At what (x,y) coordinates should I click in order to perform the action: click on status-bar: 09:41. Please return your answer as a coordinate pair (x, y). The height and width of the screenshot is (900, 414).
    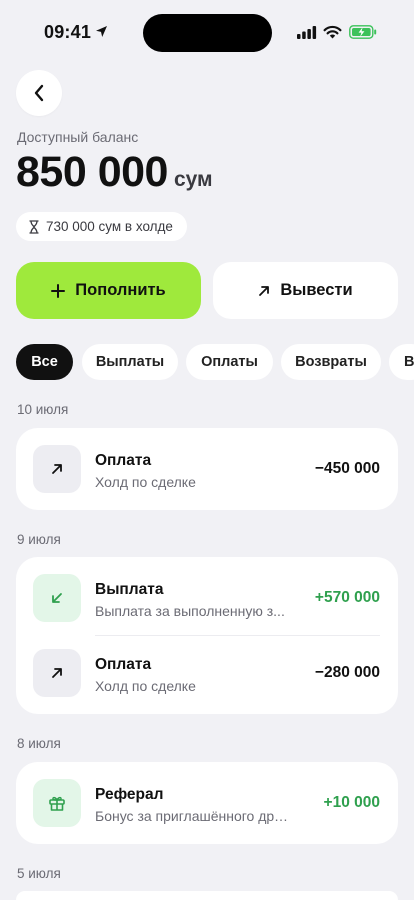
    Looking at the image, I should click on (207, 31).